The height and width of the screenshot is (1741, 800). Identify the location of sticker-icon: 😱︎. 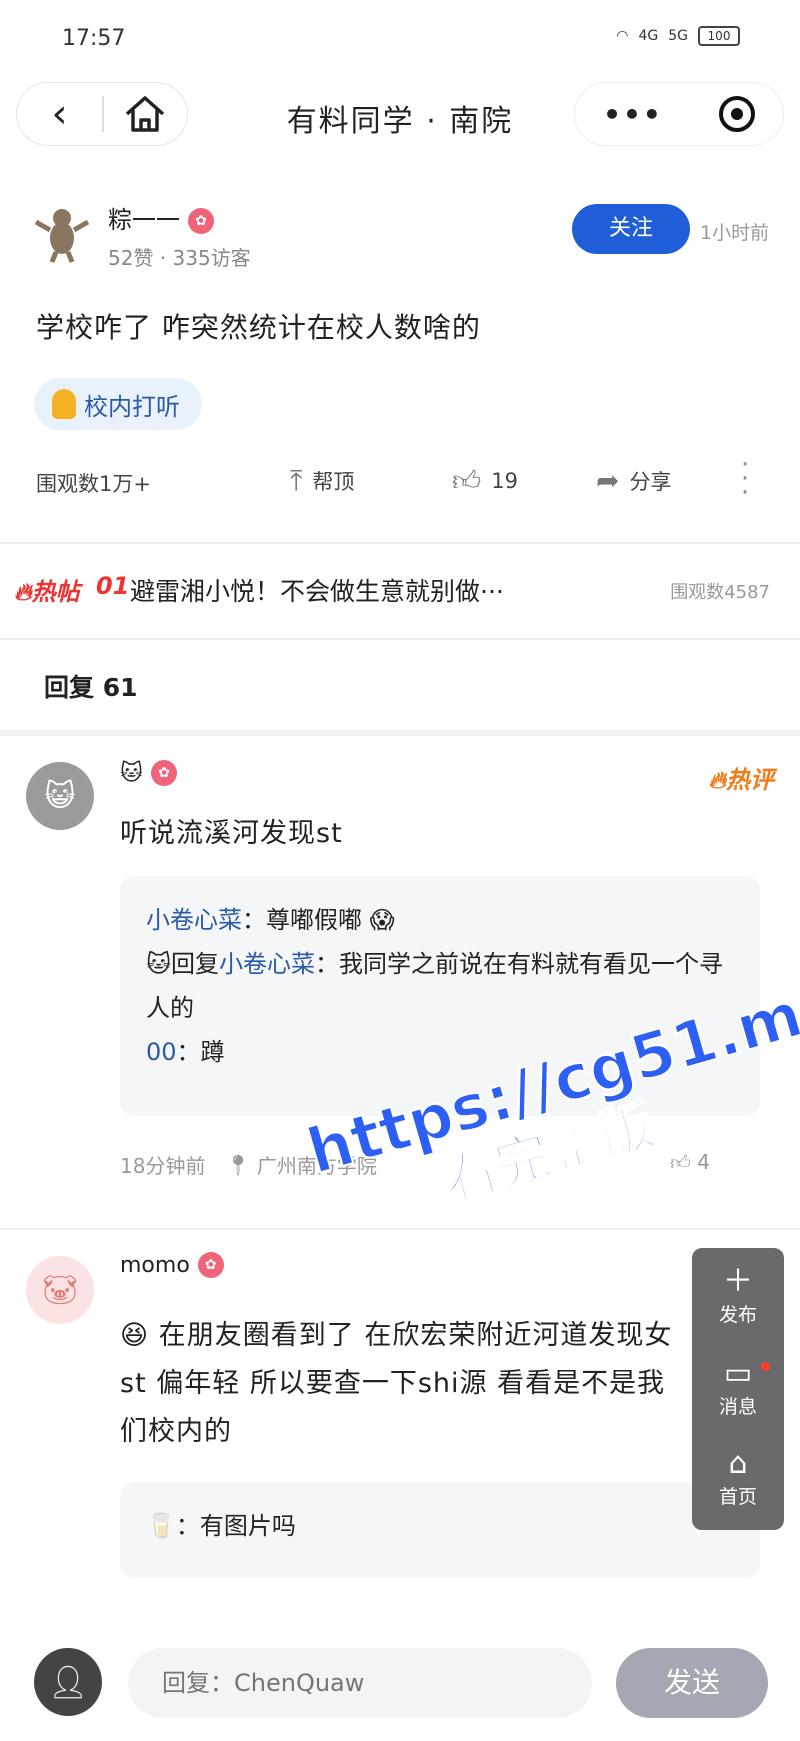
(378, 920).